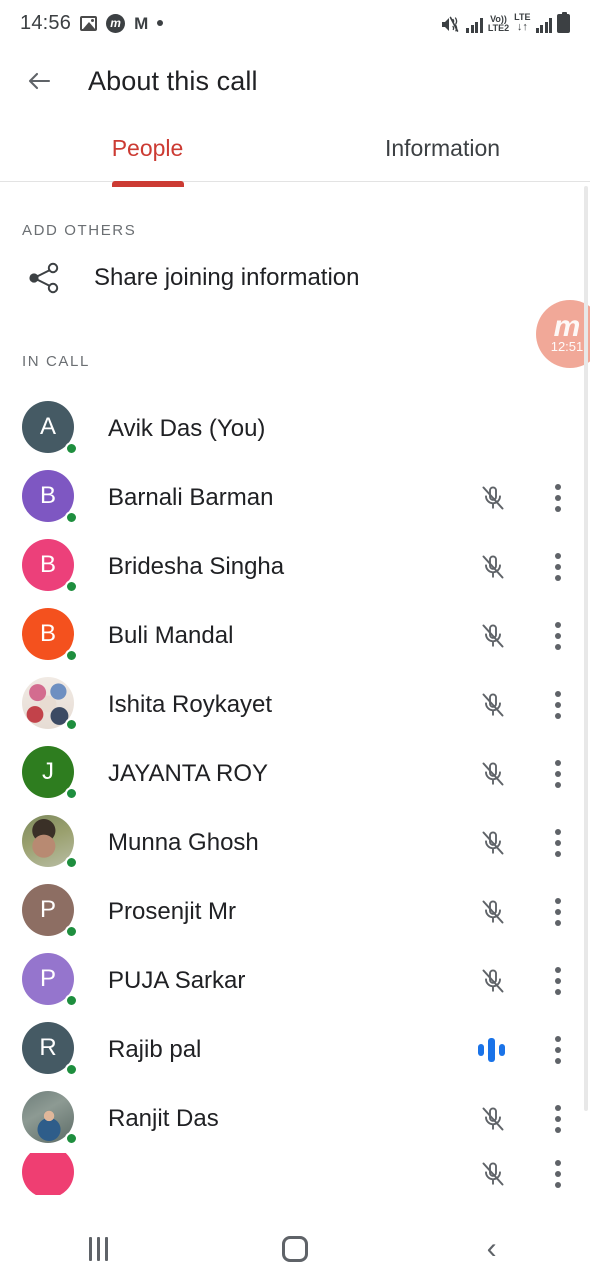  Describe the element at coordinates (567, 347) in the screenshot. I see `bubble-timer: 12:51` at that location.